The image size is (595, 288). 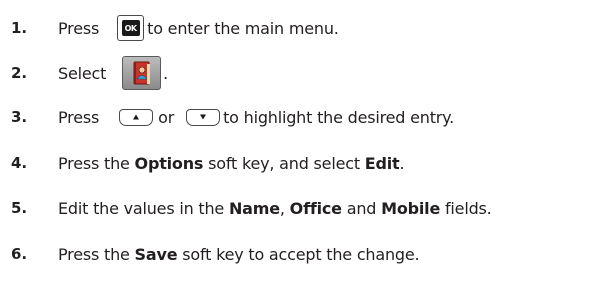 I want to click on up-navigation-key-icon, so click(x=136, y=117).